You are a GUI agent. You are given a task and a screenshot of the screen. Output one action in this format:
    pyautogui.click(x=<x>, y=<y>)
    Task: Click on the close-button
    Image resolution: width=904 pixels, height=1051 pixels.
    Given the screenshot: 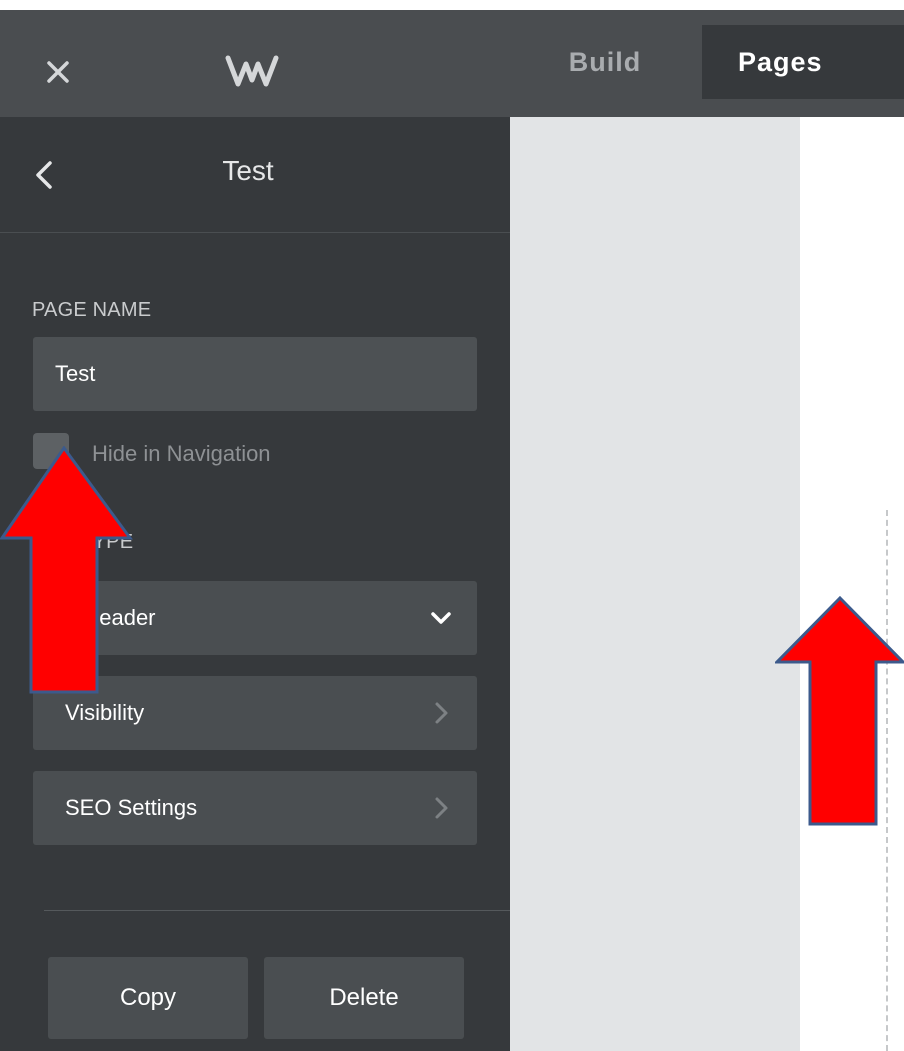 What is the action you would take?
    pyautogui.click(x=58, y=72)
    